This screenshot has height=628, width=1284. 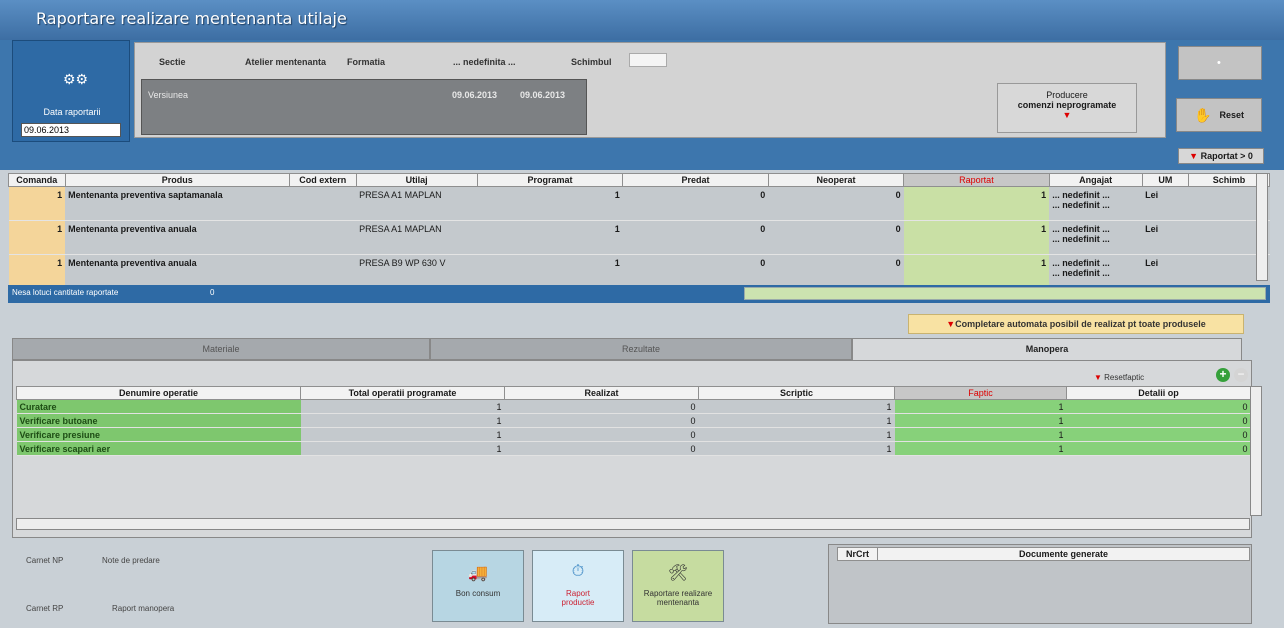 What do you see at coordinates (285, 62) in the screenshot?
I see `sectie-value: Atelier mentenanta` at bounding box center [285, 62].